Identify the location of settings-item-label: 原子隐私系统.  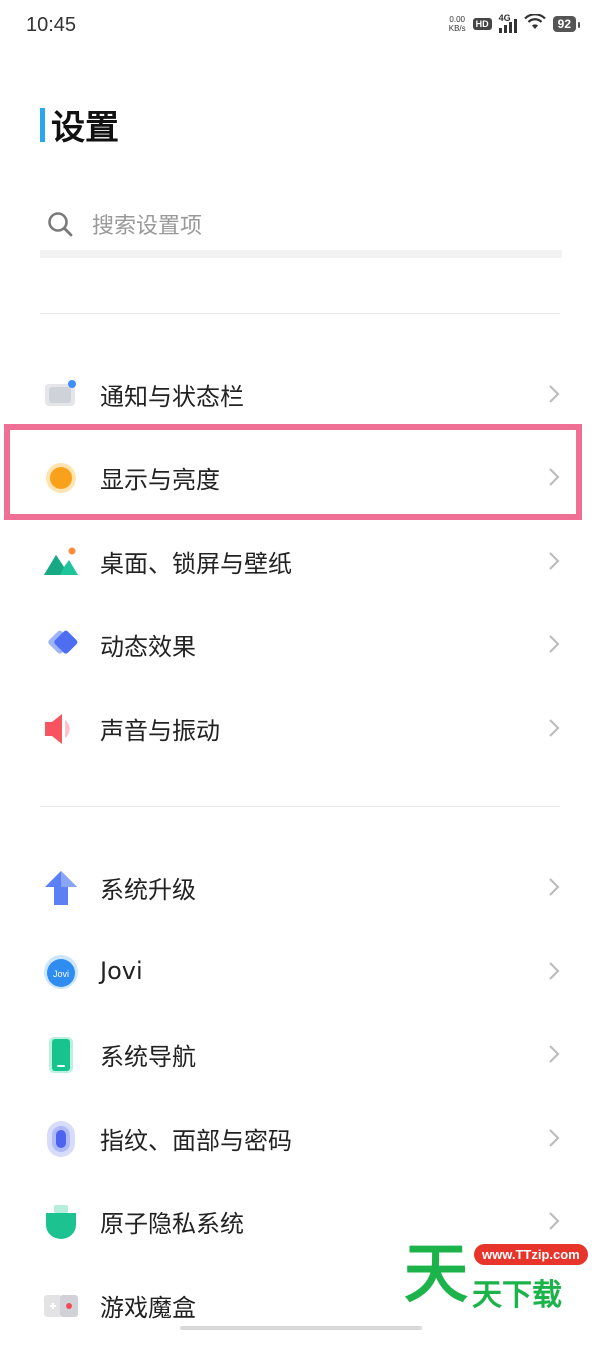
(172, 1223).